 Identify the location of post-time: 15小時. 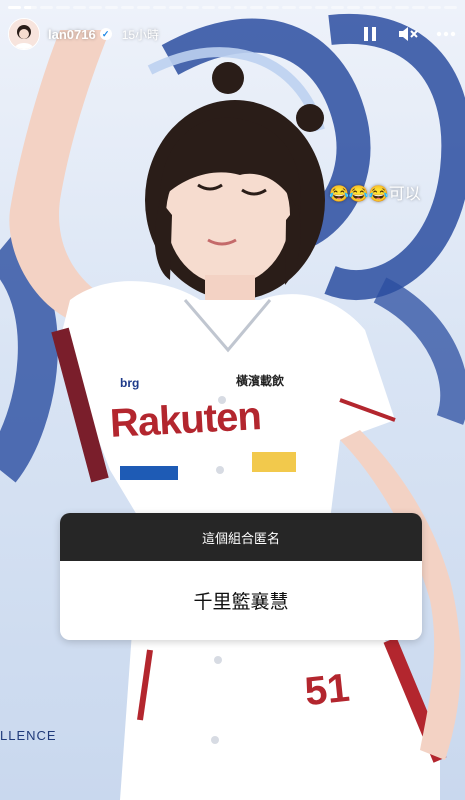
(140, 34).